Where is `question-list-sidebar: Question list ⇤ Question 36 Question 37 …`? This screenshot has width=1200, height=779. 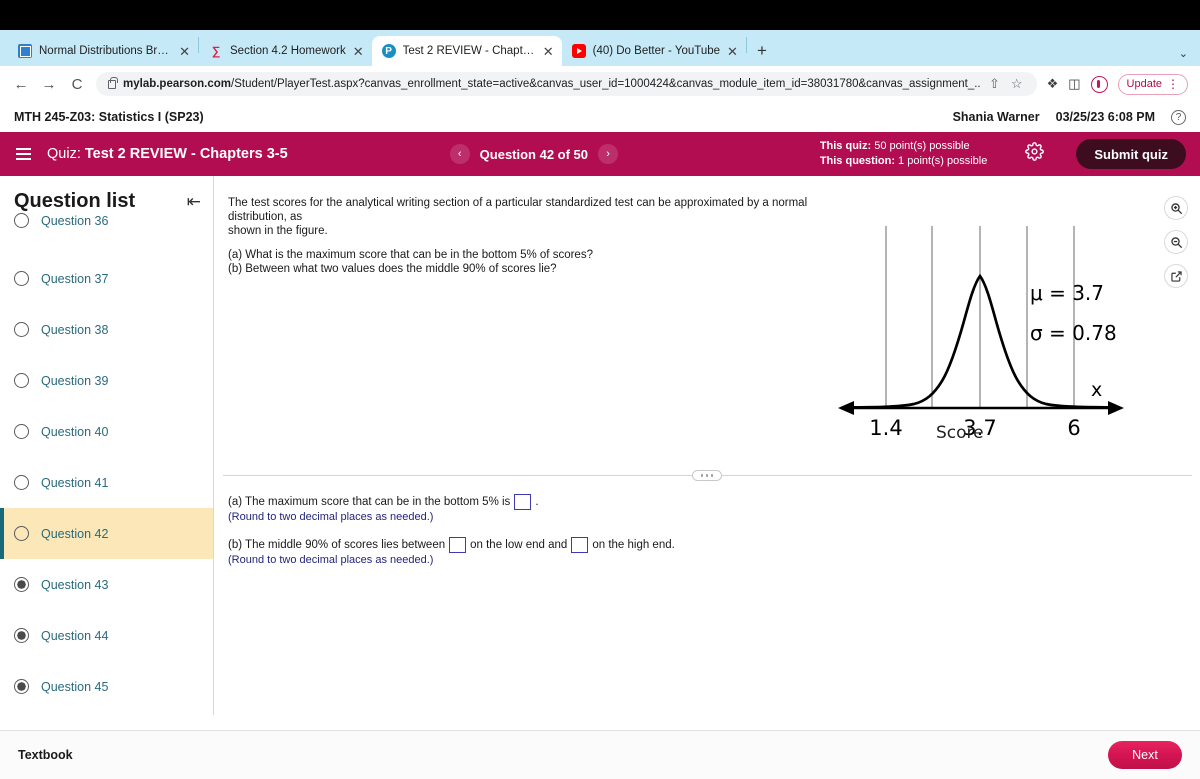
question-list-sidebar: Question list ⇤ Question 36 Question 37 … is located at coordinates (107, 445).